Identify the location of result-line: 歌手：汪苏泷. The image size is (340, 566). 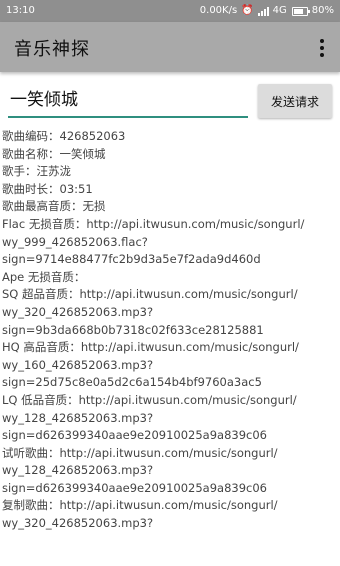
(36, 171).